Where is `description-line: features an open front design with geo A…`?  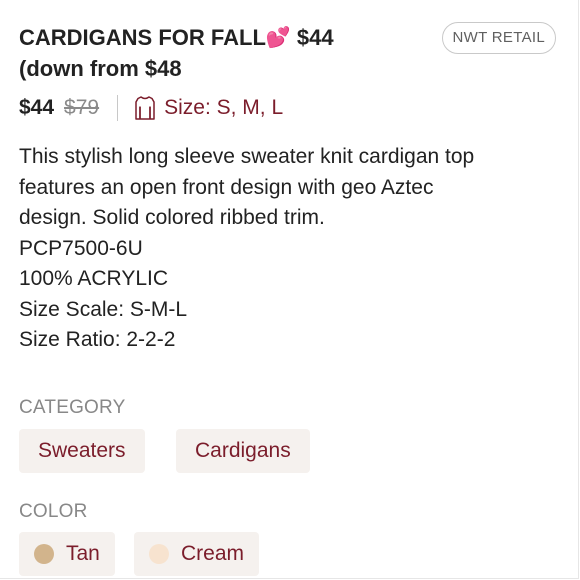 description-line: features an open front design with geo A… is located at coordinates (226, 187).